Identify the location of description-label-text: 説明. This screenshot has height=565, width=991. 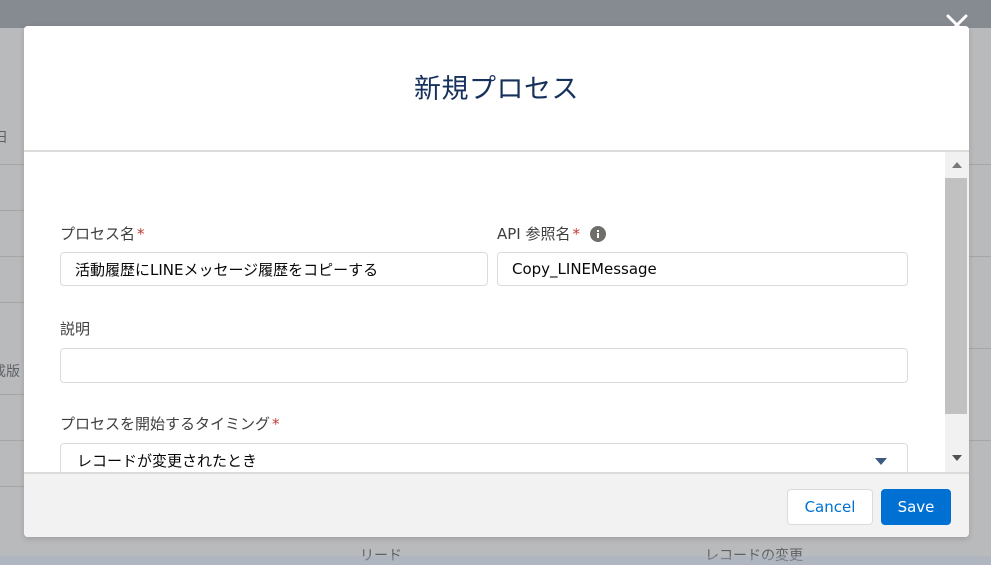
(75, 329).